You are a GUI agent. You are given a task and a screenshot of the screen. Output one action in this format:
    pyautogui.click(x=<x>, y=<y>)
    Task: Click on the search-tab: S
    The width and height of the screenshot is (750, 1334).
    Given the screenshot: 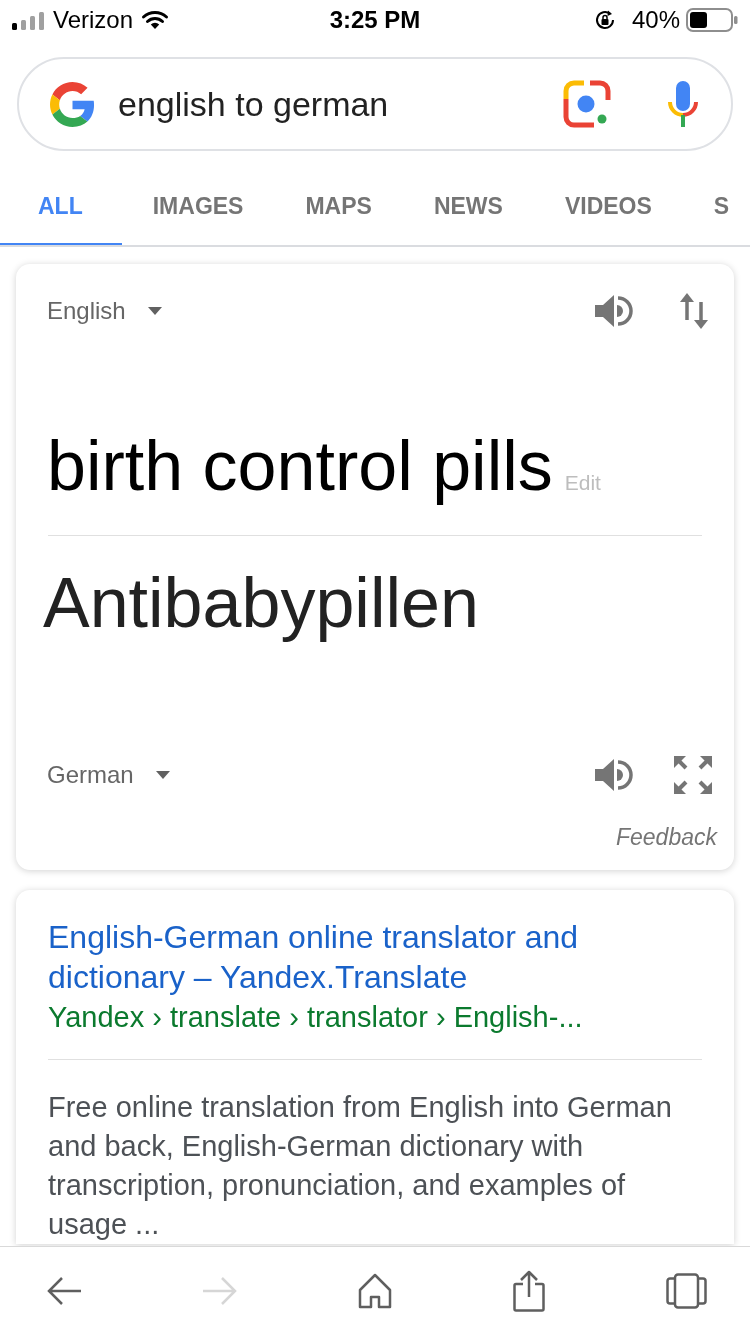 What is the action you would take?
    pyautogui.click(x=706, y=207)
    